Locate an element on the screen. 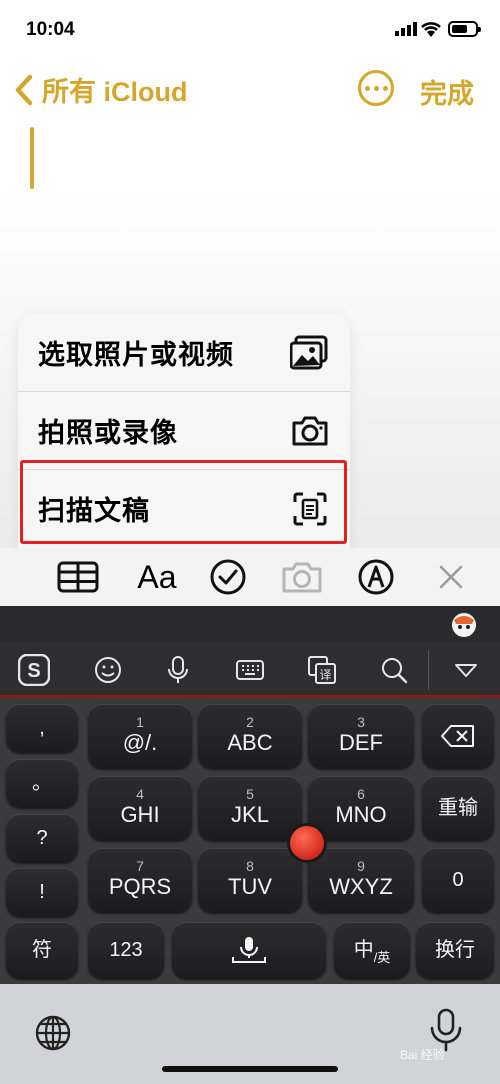  space-key is located at coordinates (249, 950).